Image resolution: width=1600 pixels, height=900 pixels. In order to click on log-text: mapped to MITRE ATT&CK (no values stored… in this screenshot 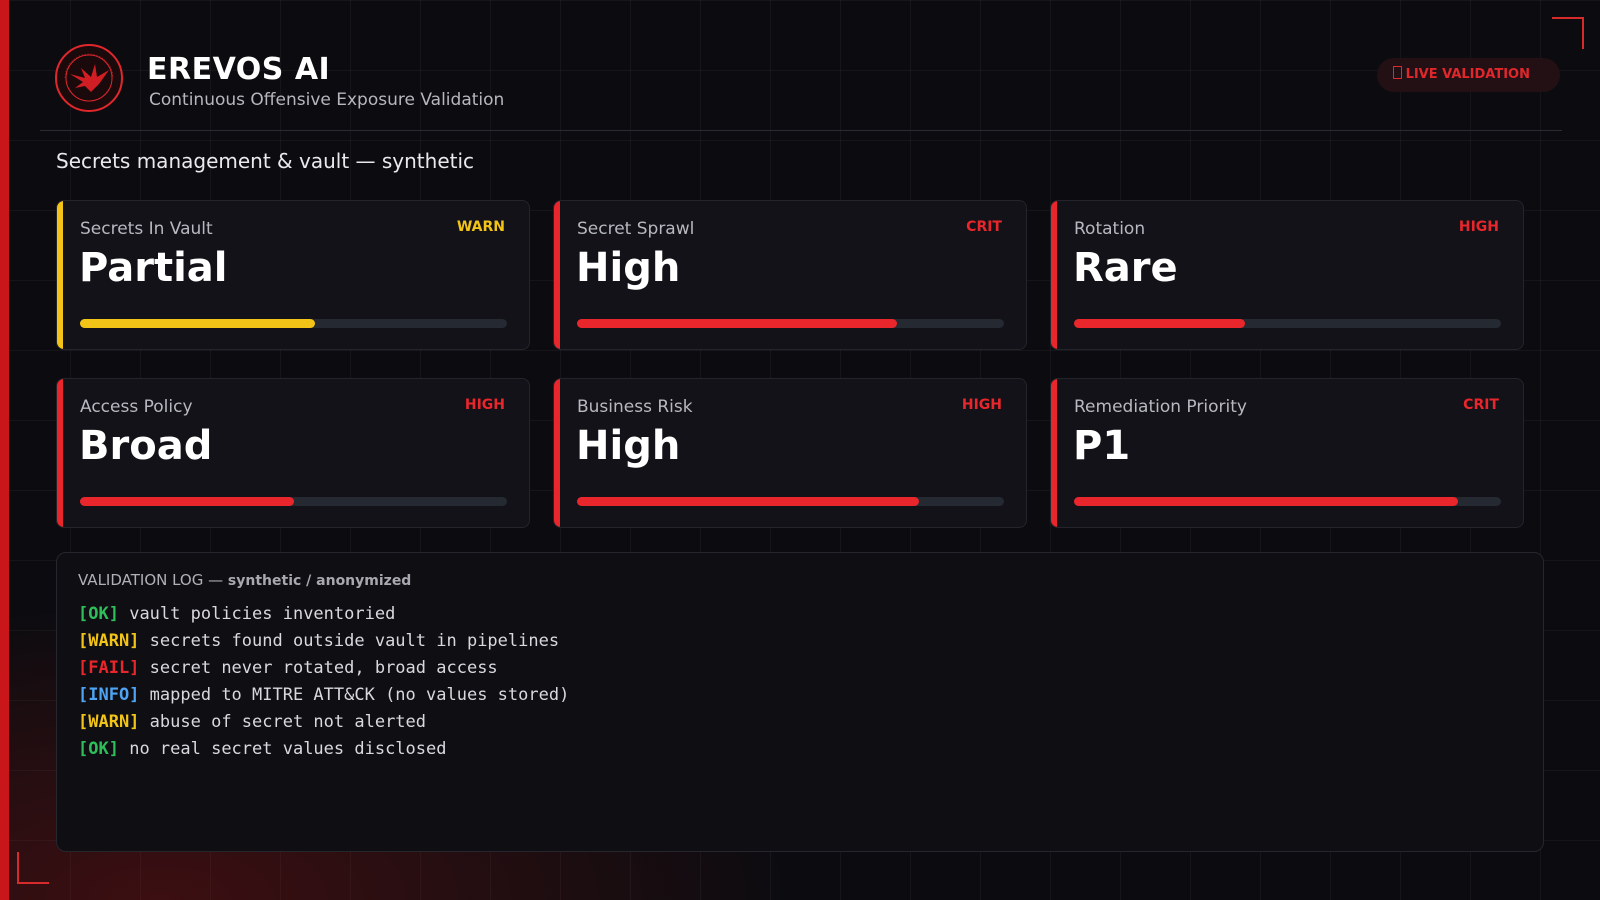, I will do `click(359, 695)`.